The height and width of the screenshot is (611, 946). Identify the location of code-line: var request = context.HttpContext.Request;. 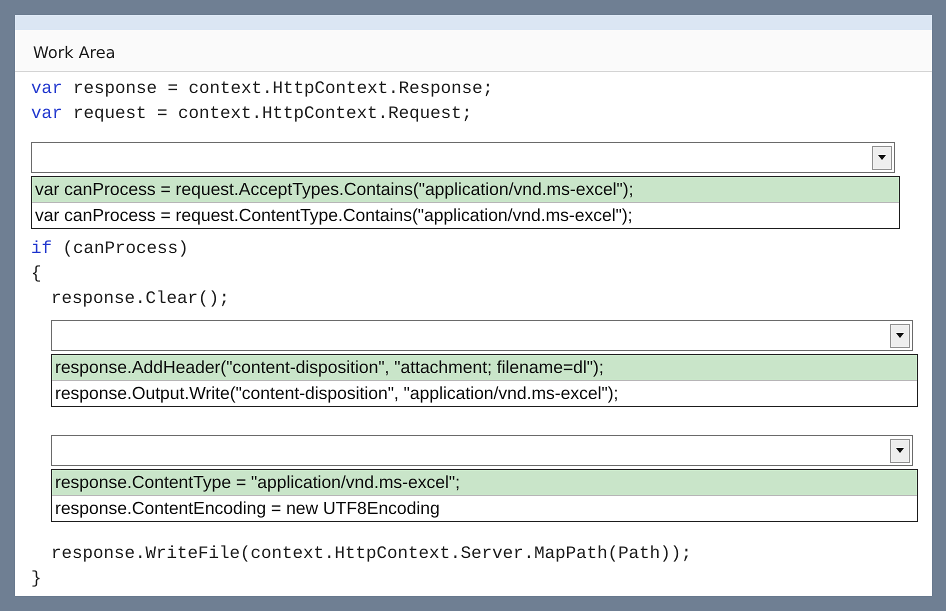
(251, 114).